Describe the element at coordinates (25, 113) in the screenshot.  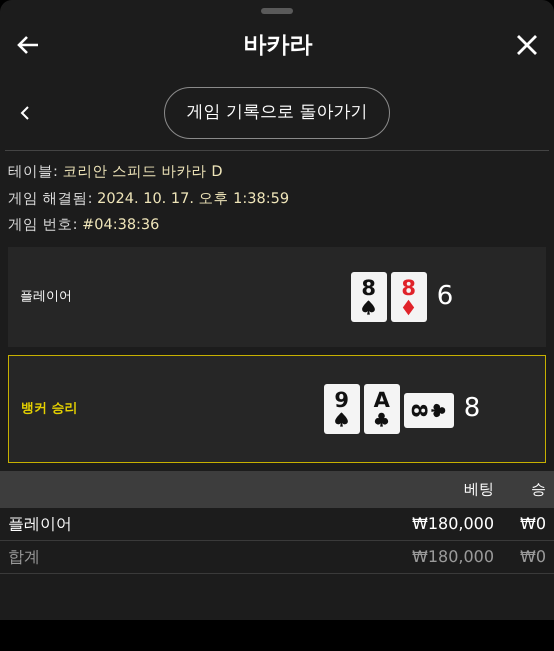
I see `chevron-left-icon` at that location.